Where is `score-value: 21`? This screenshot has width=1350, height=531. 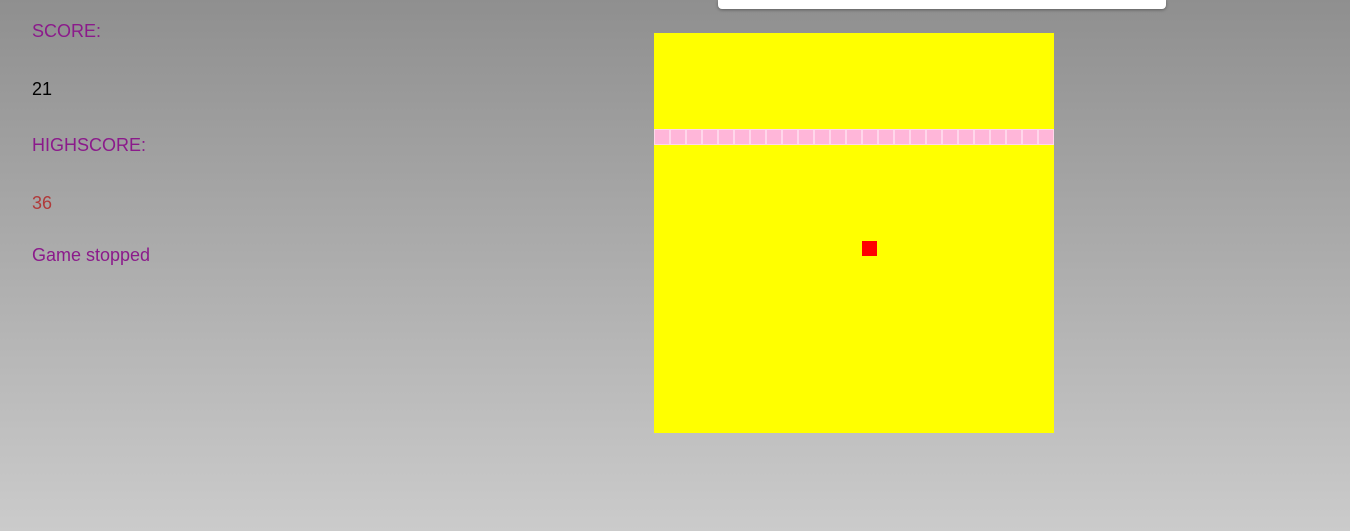 score-value: 21 is located at coordinates (42, 89).